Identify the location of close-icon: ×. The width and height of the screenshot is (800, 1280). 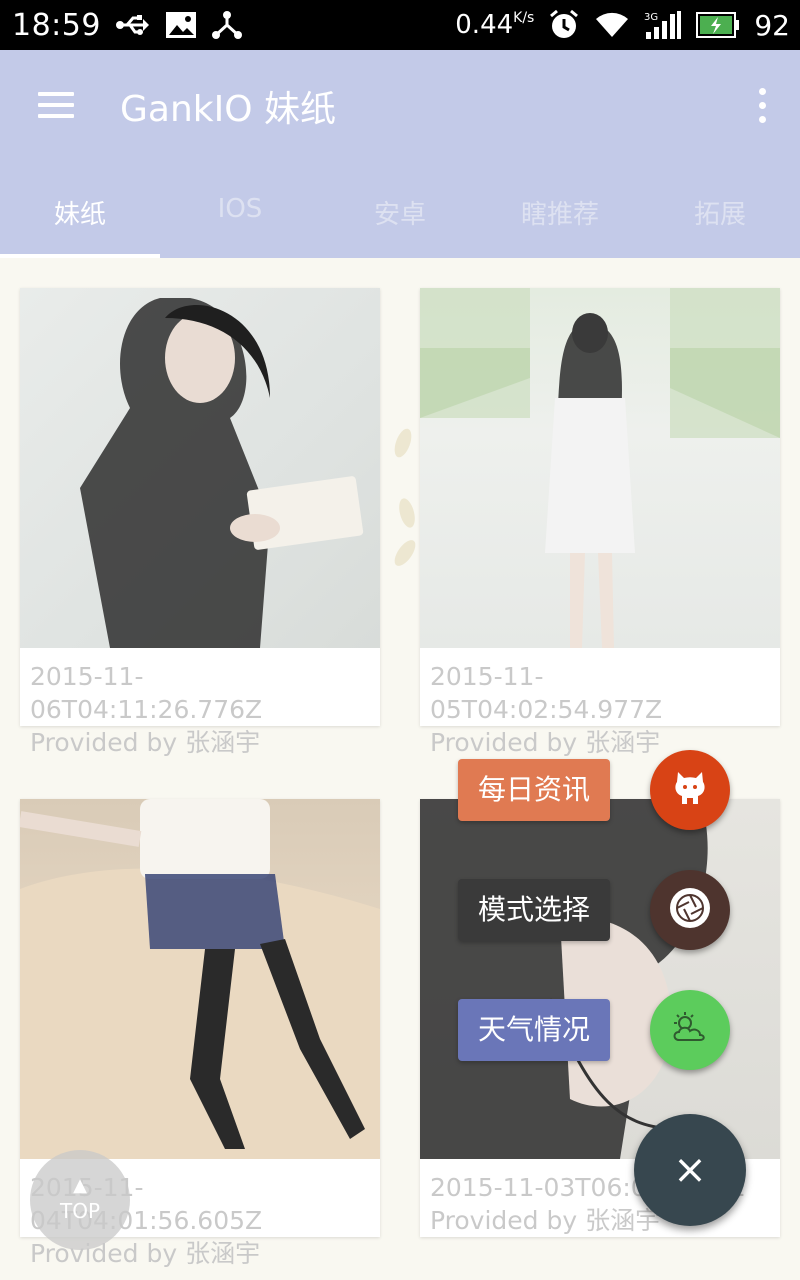
(690, 1170).